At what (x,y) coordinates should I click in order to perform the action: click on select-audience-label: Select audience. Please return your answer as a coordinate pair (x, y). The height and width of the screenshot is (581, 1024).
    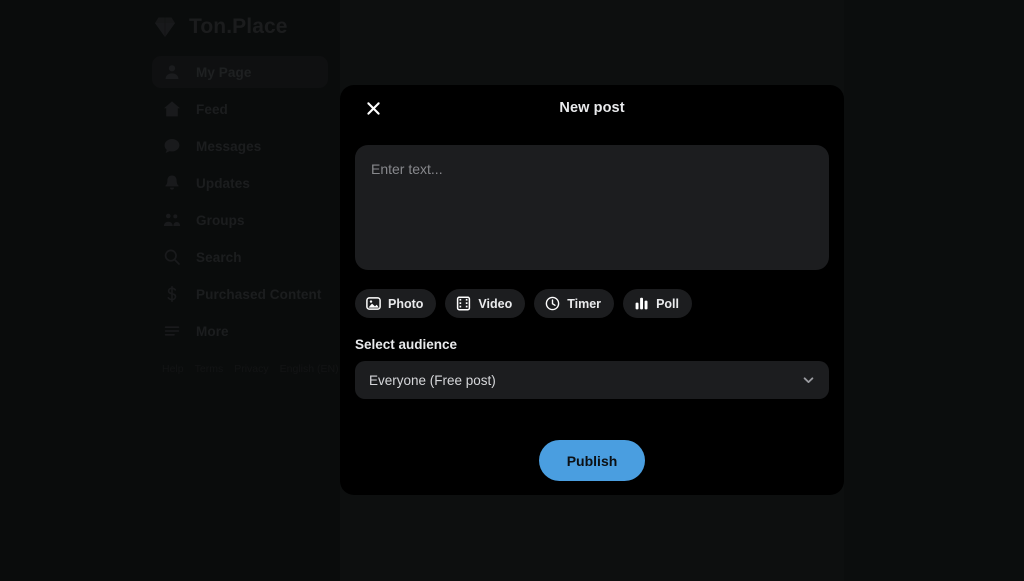
    Looking at the image, I should click on (406, 344).